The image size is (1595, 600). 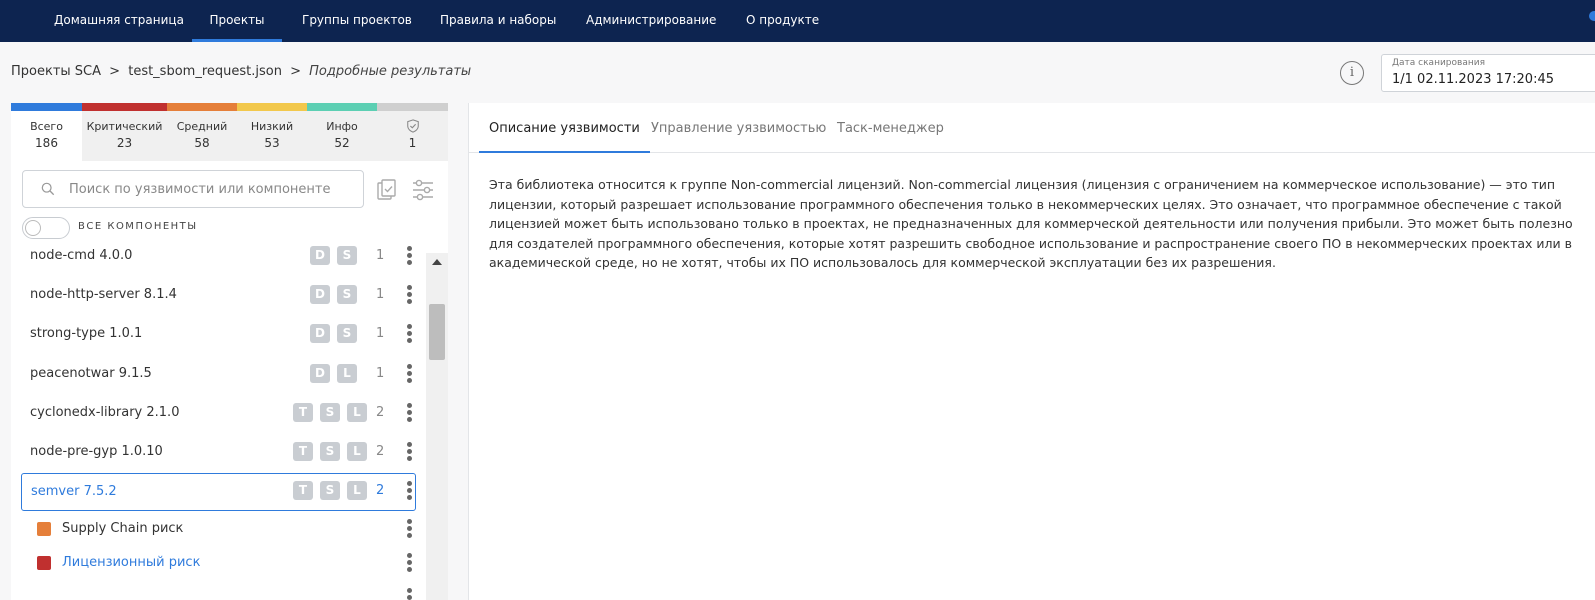 I want to click on nav-item-about: О продукте, so click(x=782, y=21).